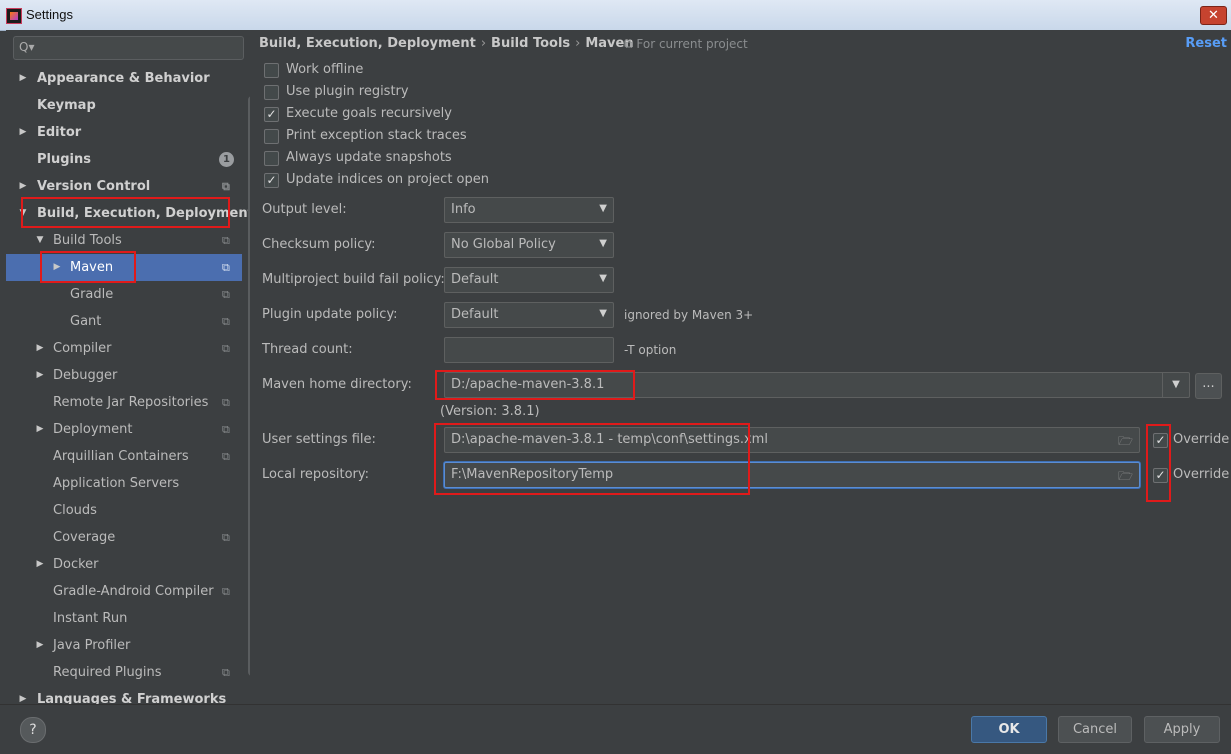 This screenshot has height=754, width=1231. I want to click on sidebar-item-arquillian-containers: Arquillian Containers ⧉, so click(124, 456).